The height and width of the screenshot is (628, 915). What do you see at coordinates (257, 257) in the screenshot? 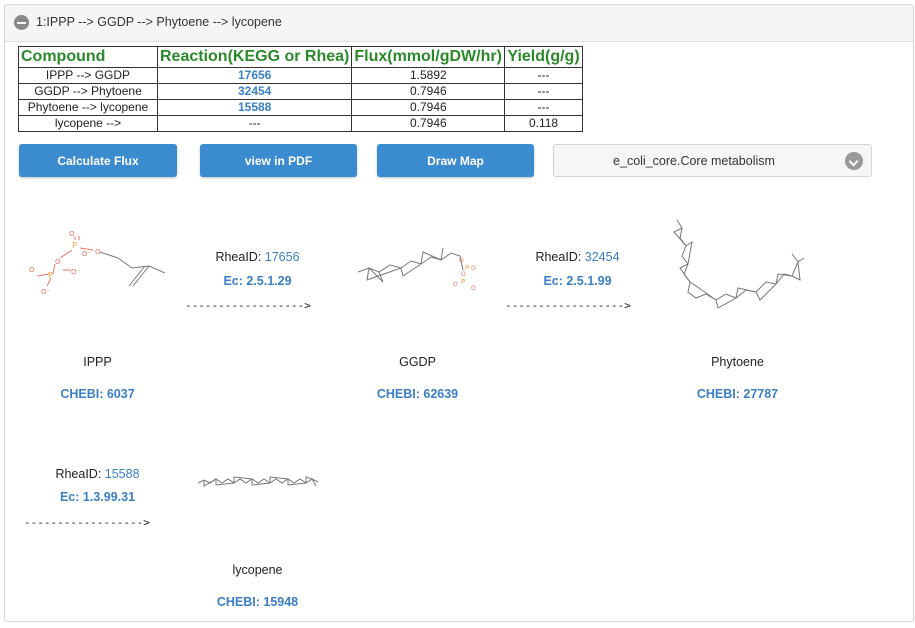
I see `reaction-rhea-id: RheaID: 17656` at bounding box center [257, 257].